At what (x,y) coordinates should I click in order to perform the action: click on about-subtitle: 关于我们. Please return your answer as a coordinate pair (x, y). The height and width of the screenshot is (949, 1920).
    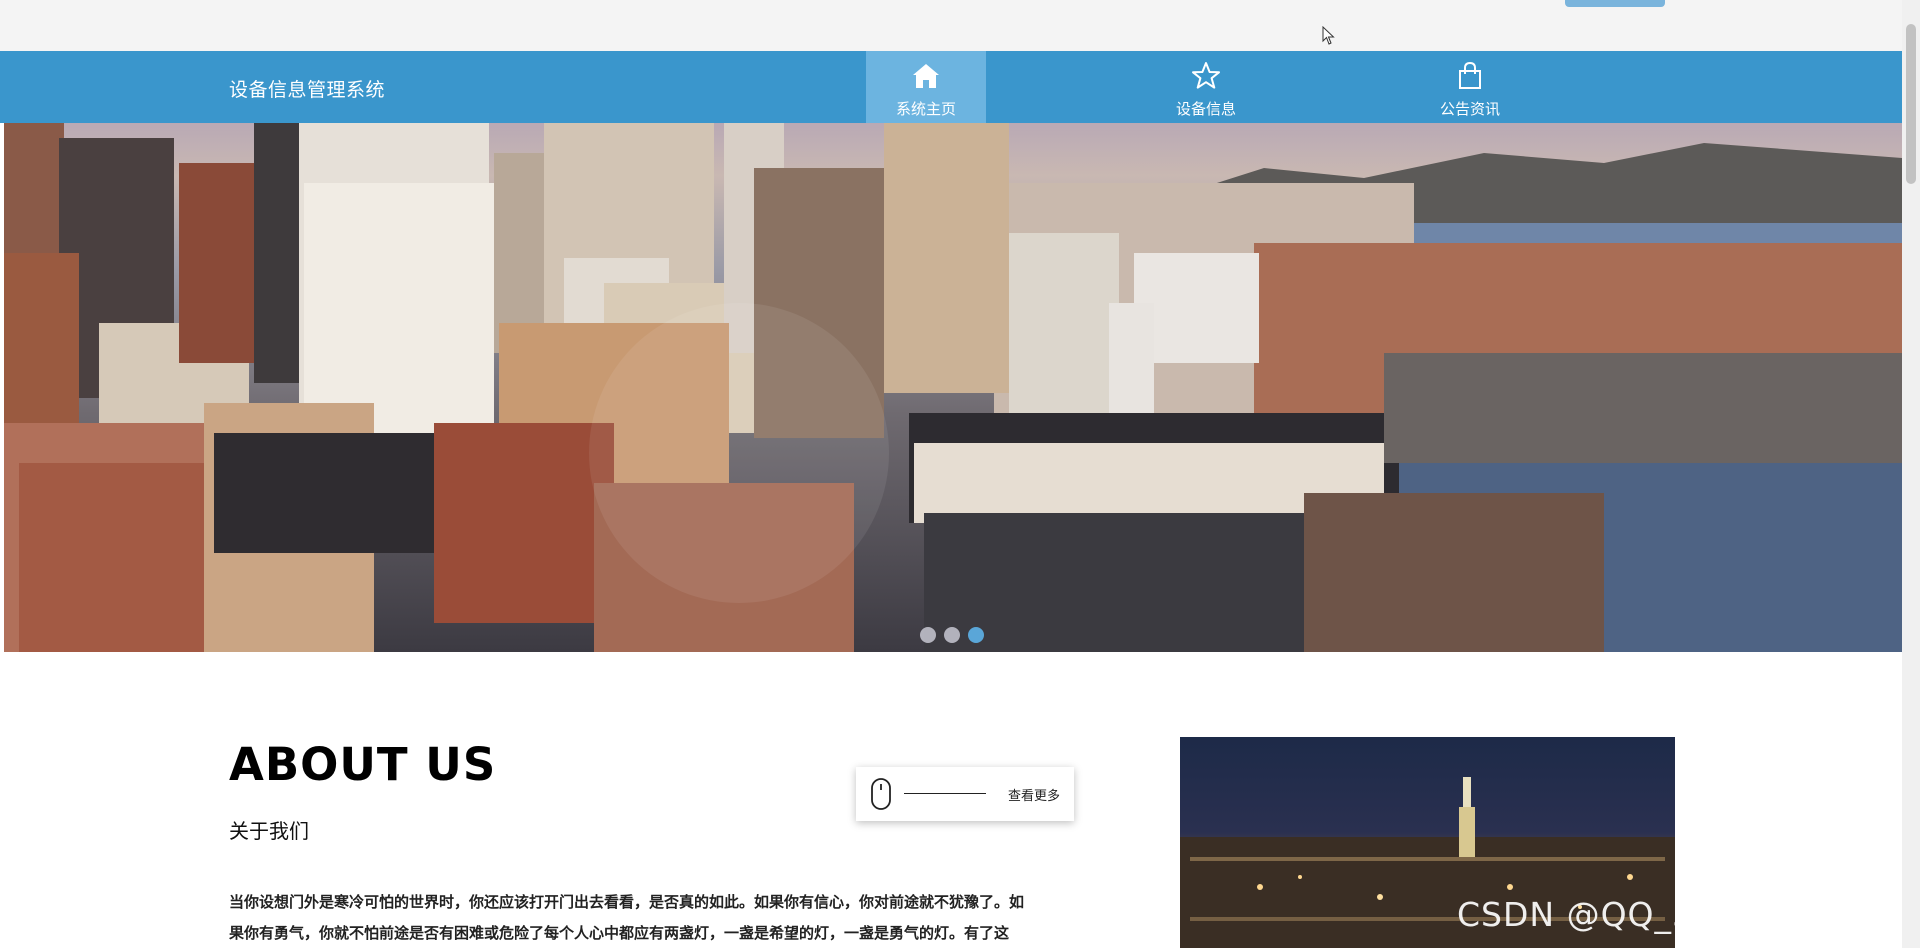
    Looking at the image, I should click on (269, 831).